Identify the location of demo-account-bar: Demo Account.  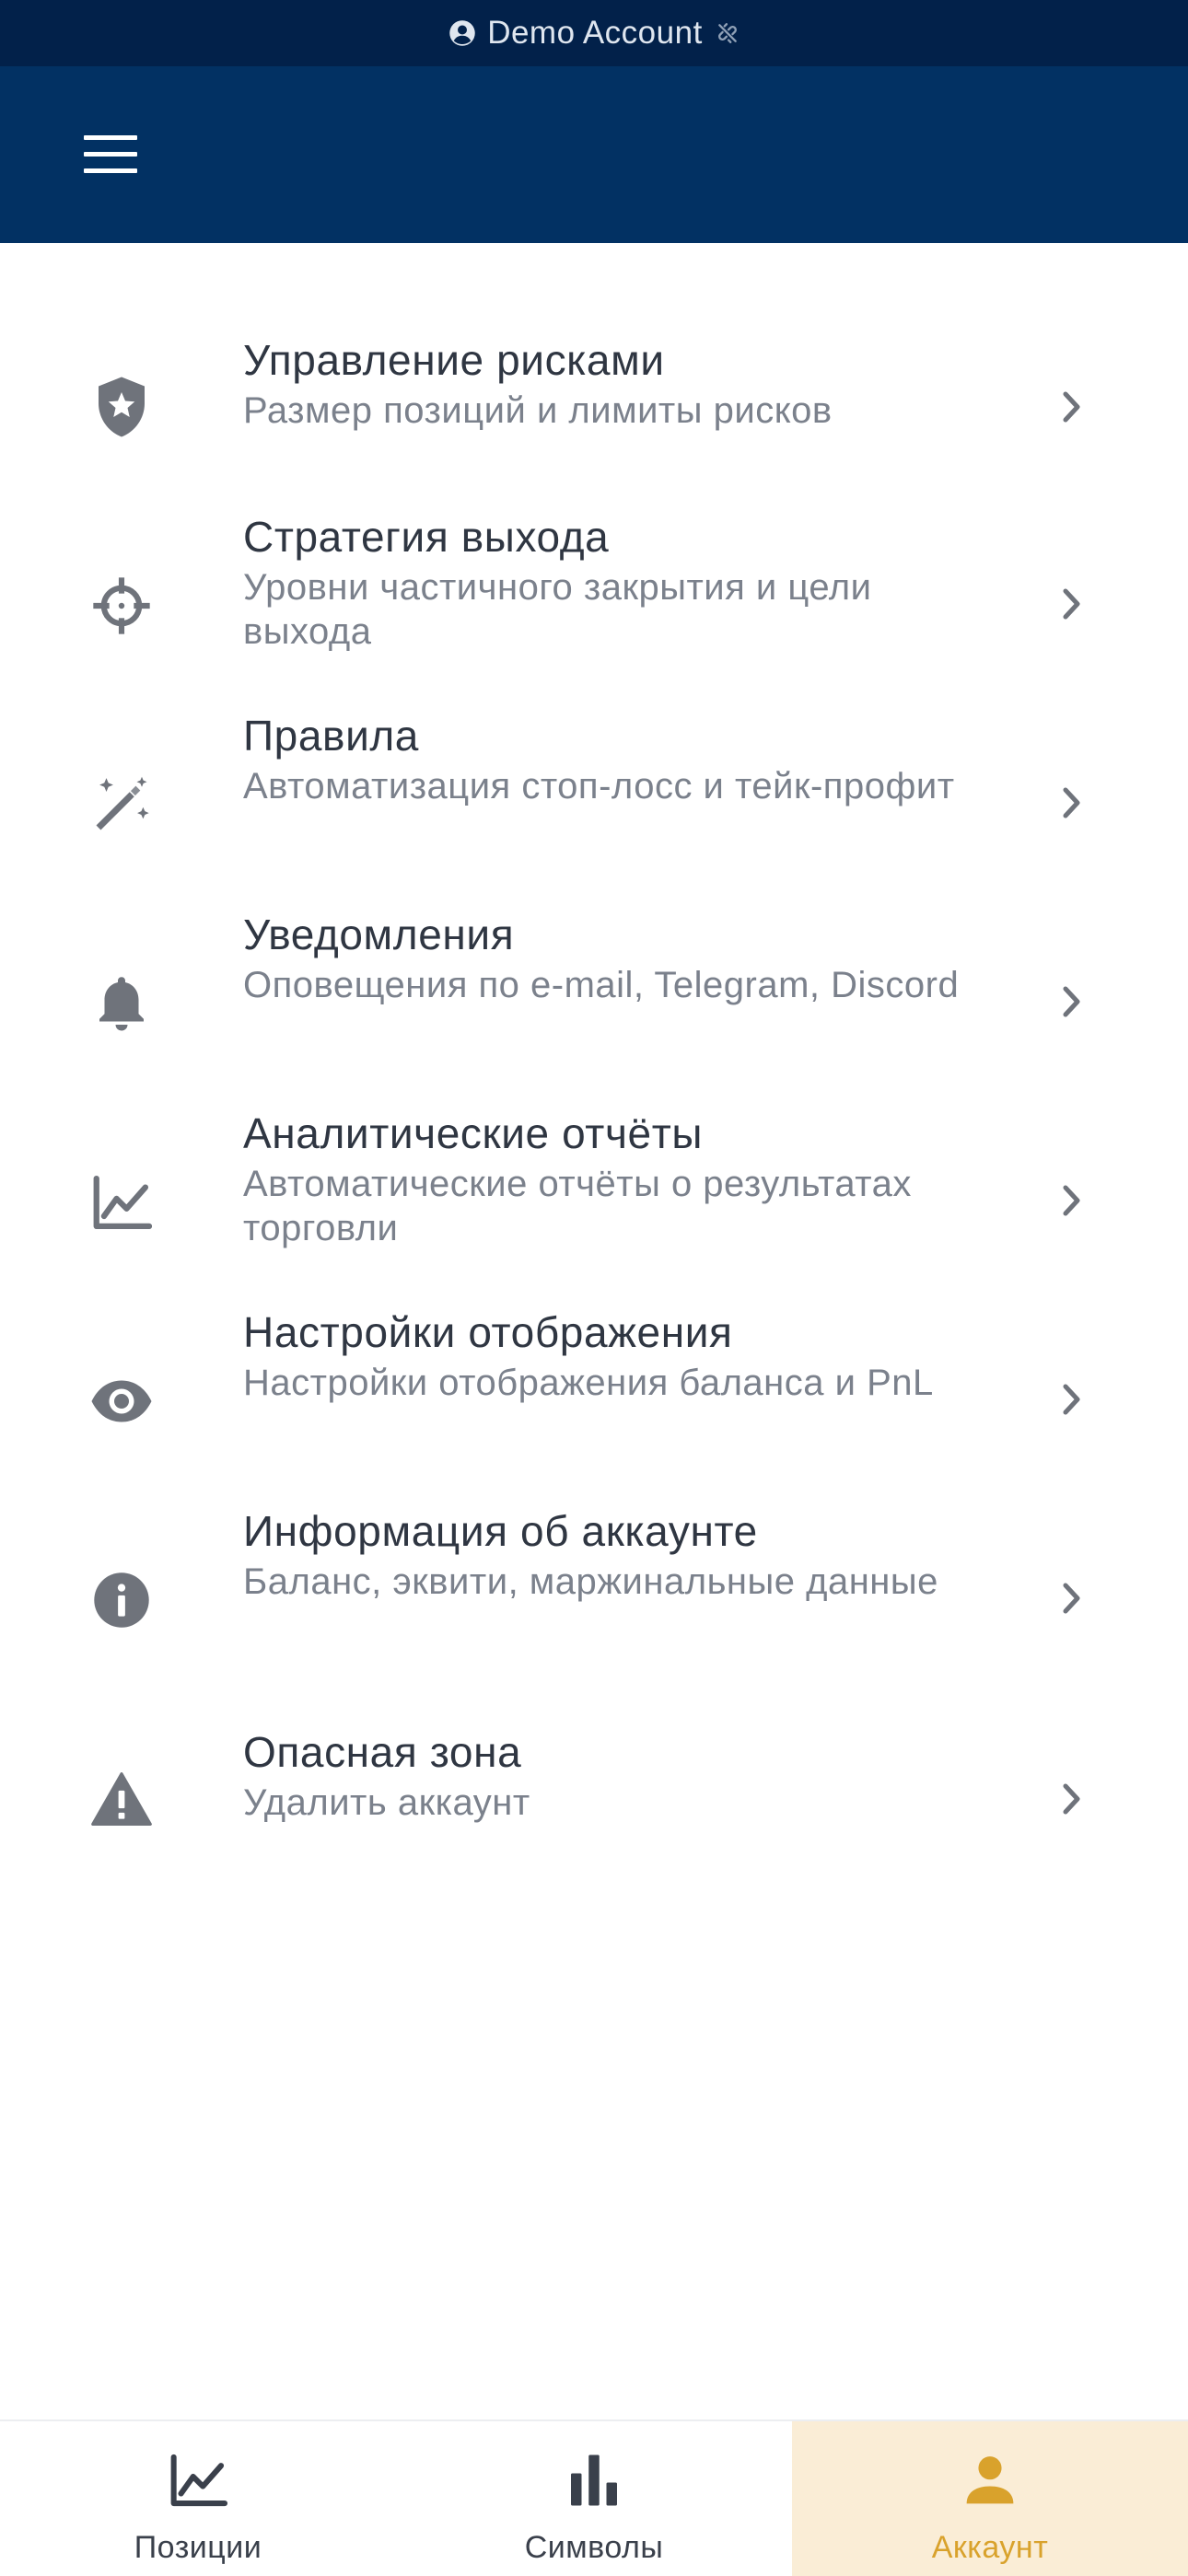
(594, 33).